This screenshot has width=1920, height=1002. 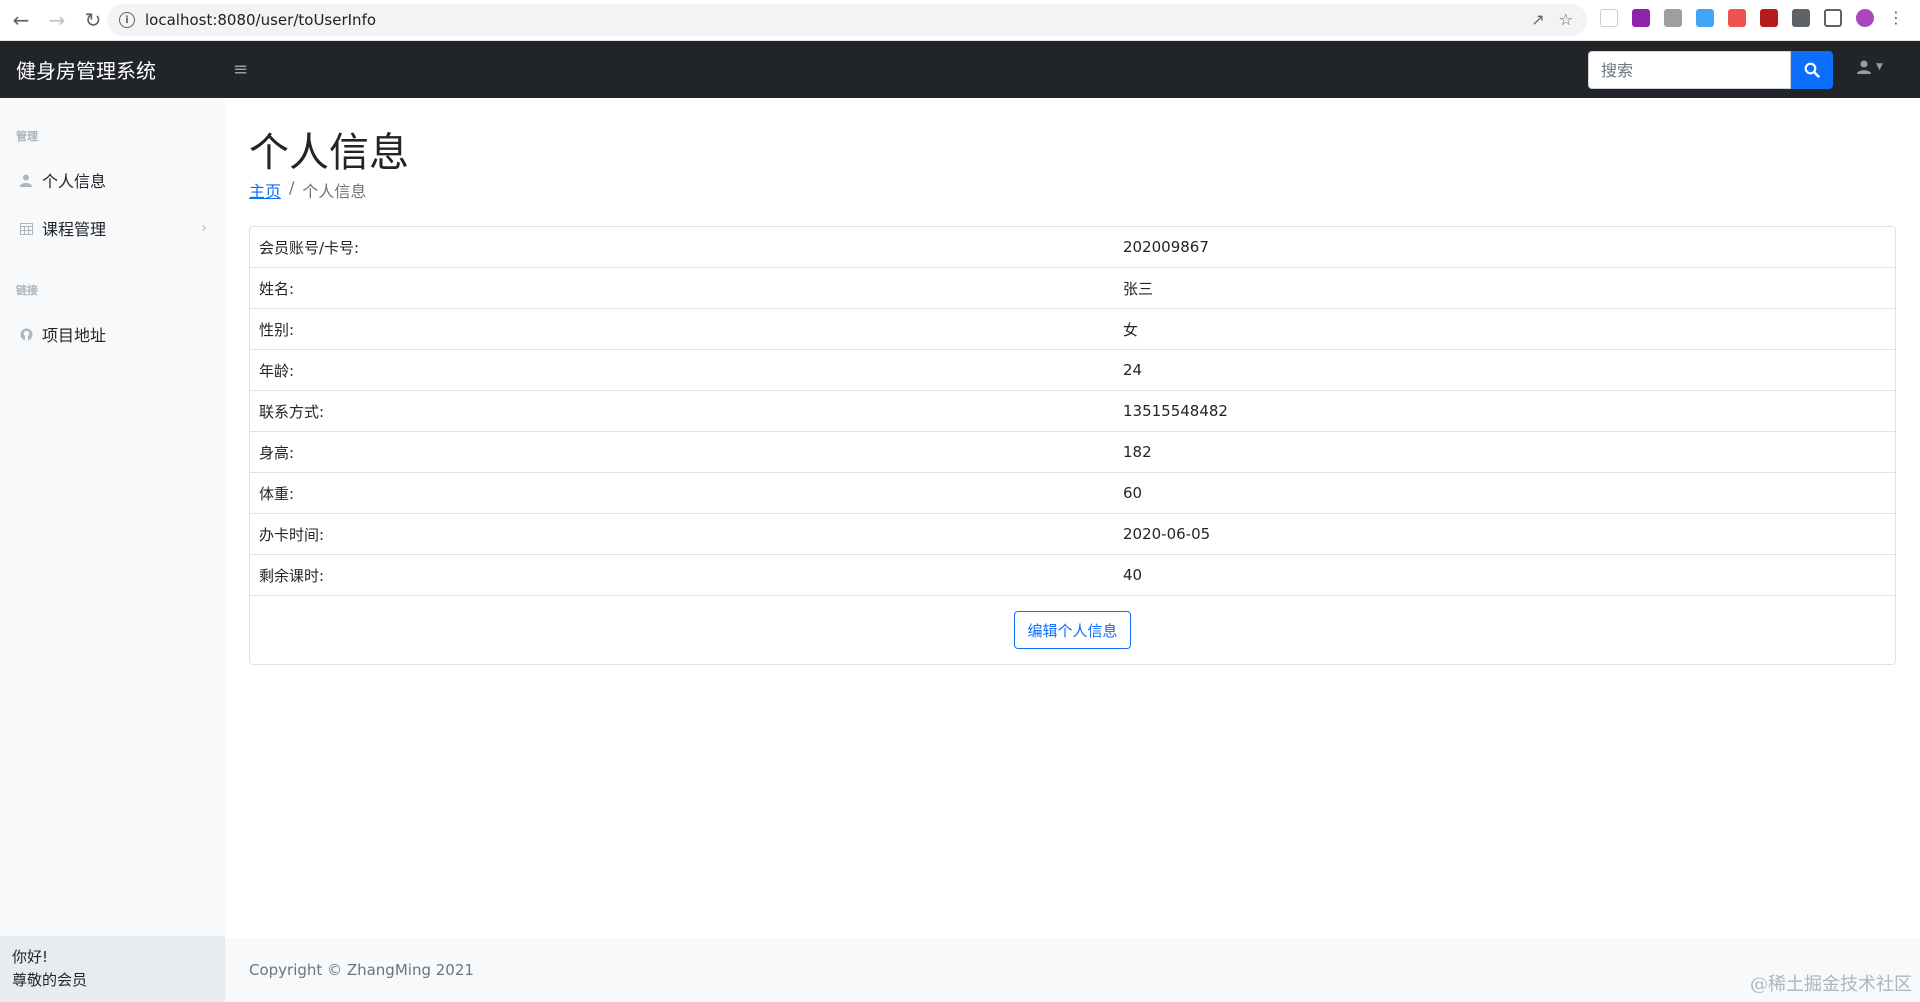 What do you see at coordinates (277, 452) in the screenshot?
I see `field-label: 身高:` at bounding box center [277, 452].